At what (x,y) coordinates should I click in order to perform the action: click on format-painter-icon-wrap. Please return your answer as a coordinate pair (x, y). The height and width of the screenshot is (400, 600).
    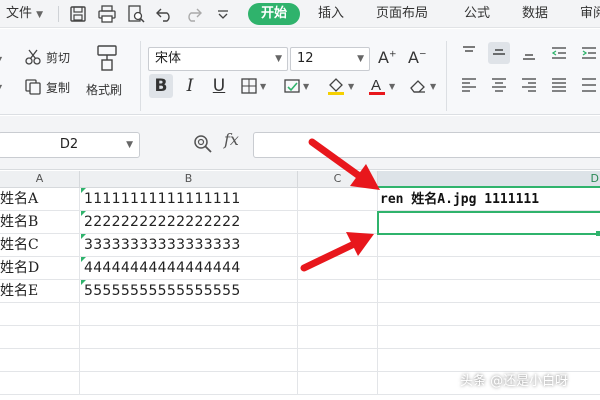
    Looking at the image, I should click on (104, 58).